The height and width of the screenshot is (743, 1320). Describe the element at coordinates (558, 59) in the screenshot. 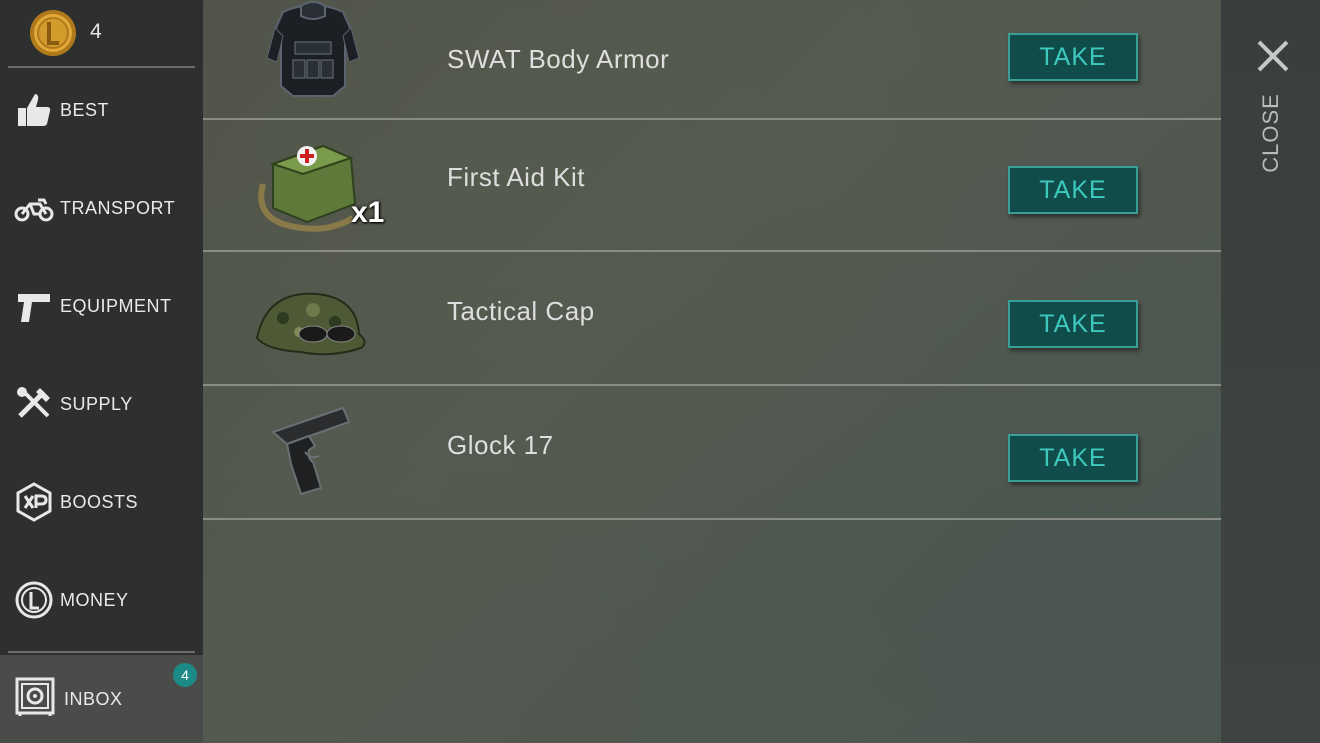

I see `item-name: SWAT Body Armor` at that location.